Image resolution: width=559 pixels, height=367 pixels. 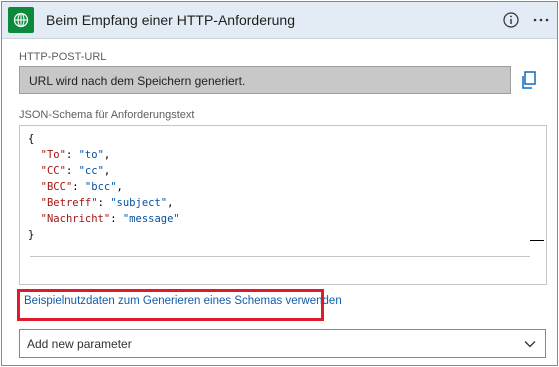 I want to click on code-line: "Betreff": "subject",, so click(x=107, y=203).